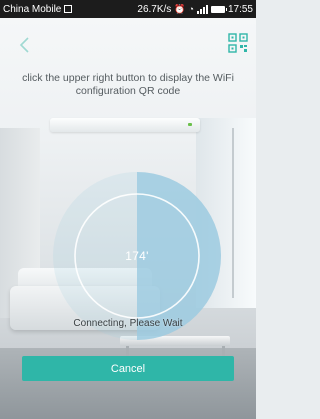 The height and width of the screenshot is (419, 320). I want to click on progress-value: 174', so click(137, 256).